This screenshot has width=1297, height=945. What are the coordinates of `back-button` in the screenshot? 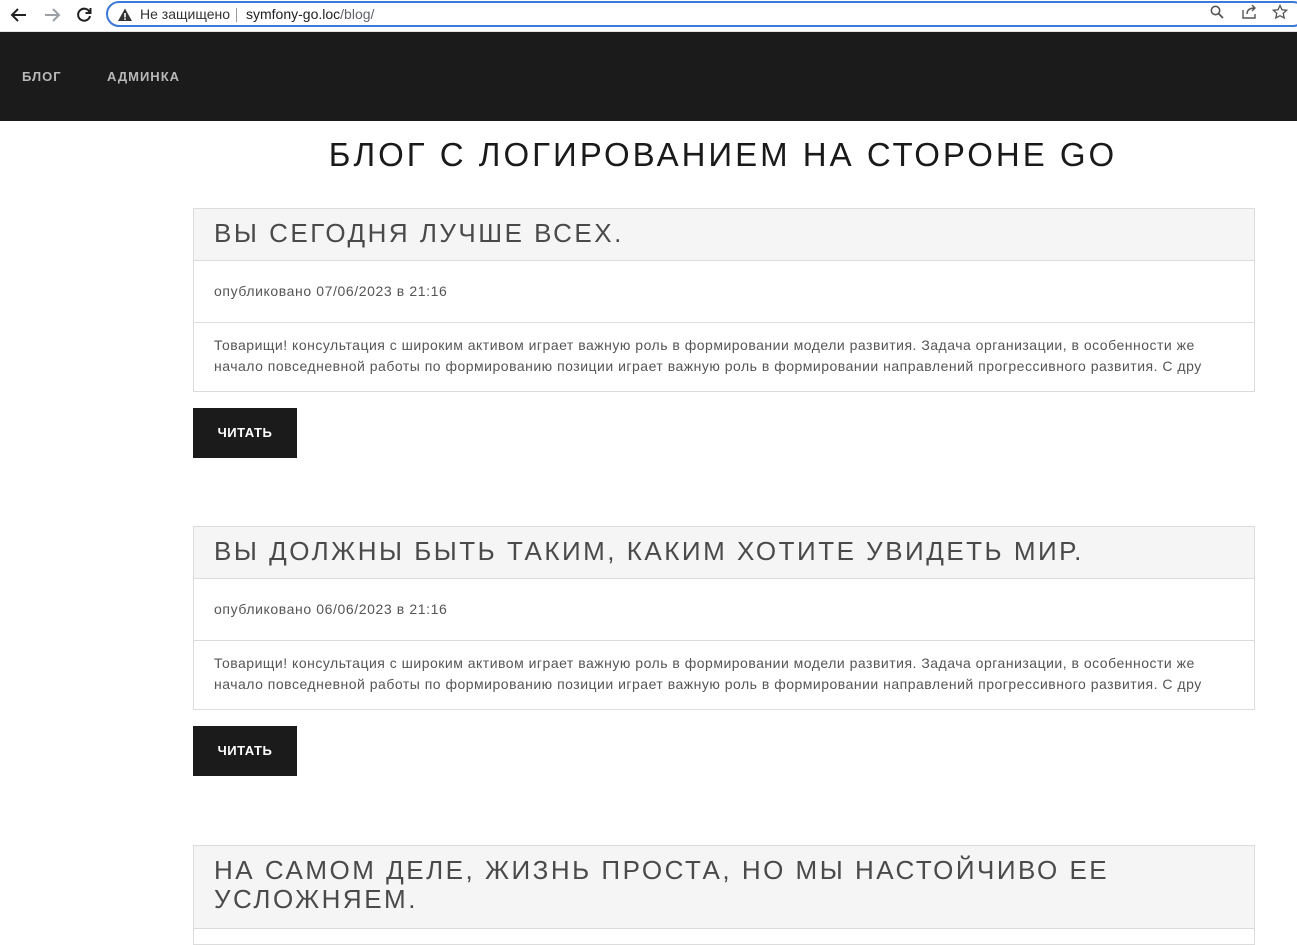 It's located at (19, 15).